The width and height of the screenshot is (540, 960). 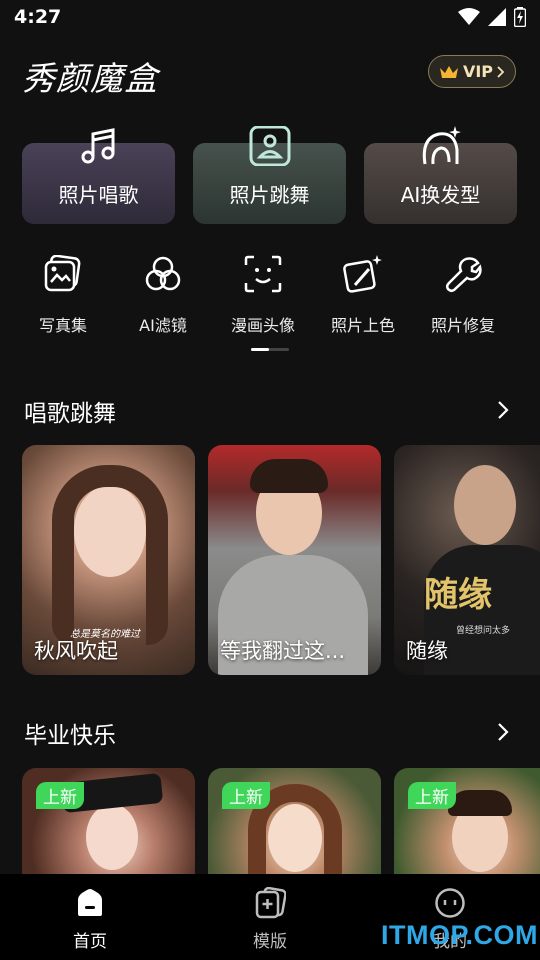 I want to click on tool-photo-repair: 照片修复, so click(x=463, y=295).